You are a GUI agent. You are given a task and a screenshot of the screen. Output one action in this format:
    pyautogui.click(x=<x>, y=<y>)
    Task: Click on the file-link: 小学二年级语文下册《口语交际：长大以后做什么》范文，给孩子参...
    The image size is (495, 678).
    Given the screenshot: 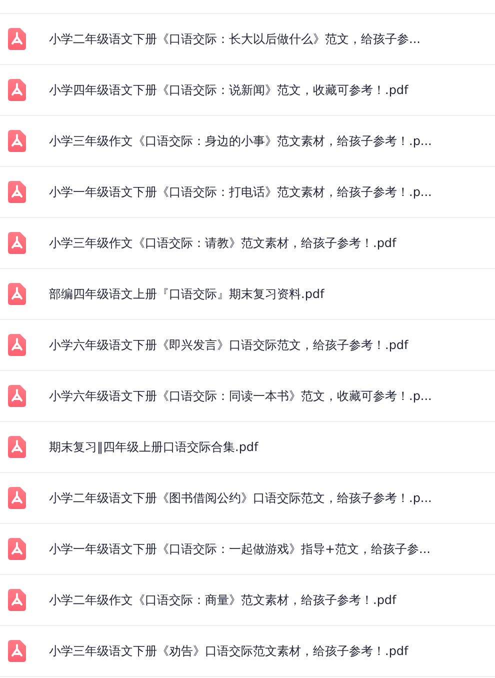 What is the action you would take?
    pyautogui.click(x=234, y=39)
    